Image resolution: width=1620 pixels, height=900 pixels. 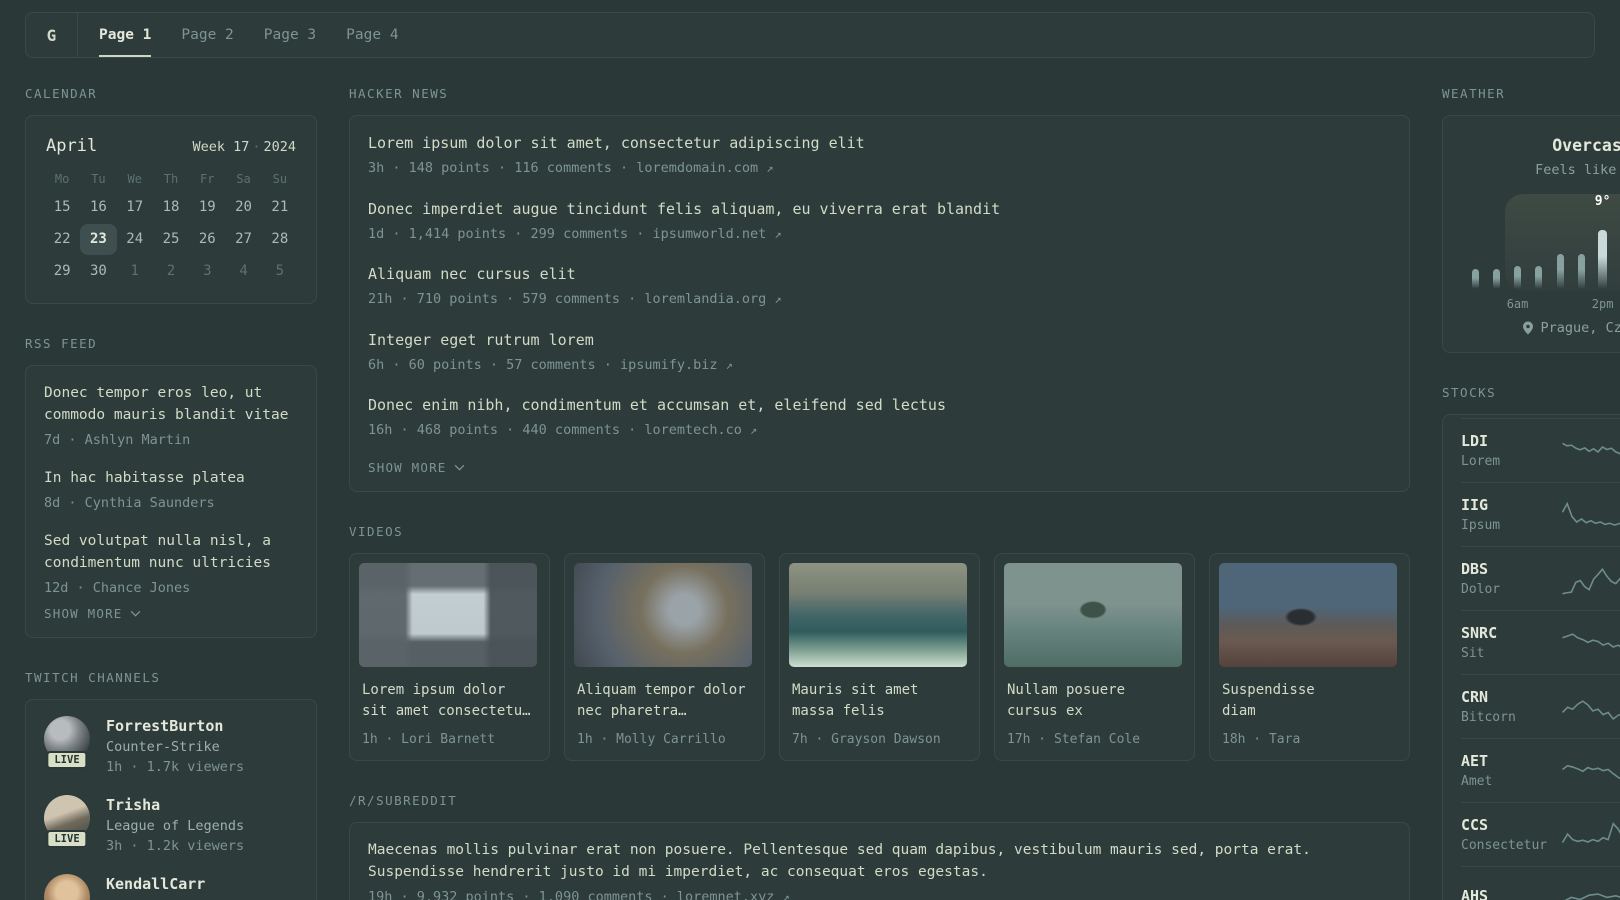 What do you see at coordinates (61, 93) in the screenshot?
I see `section-title-calendar: CALENDAR` at bounding box center [61, 93].